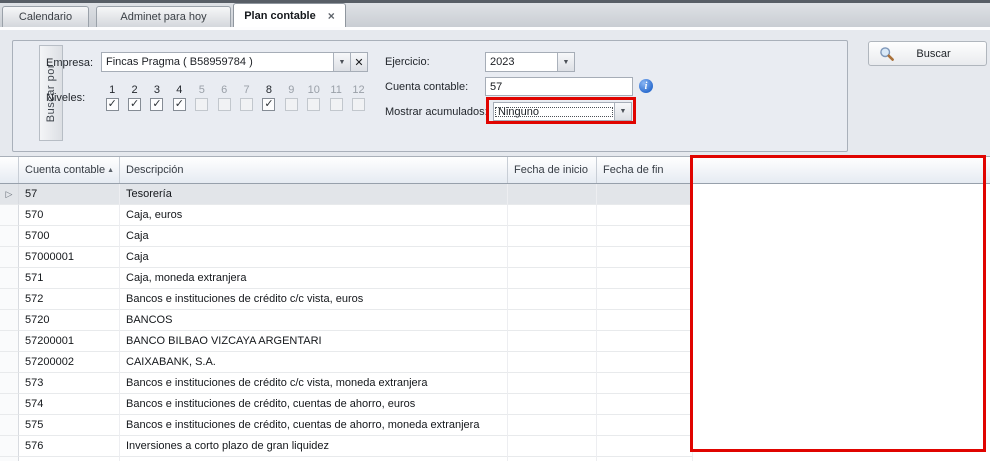 The image size is (990, 461). What do you see at coordinates (69, 341) in the screenshot?
I see `cell-cuenta-contable: 57200001` at bounding box center [69, 341].